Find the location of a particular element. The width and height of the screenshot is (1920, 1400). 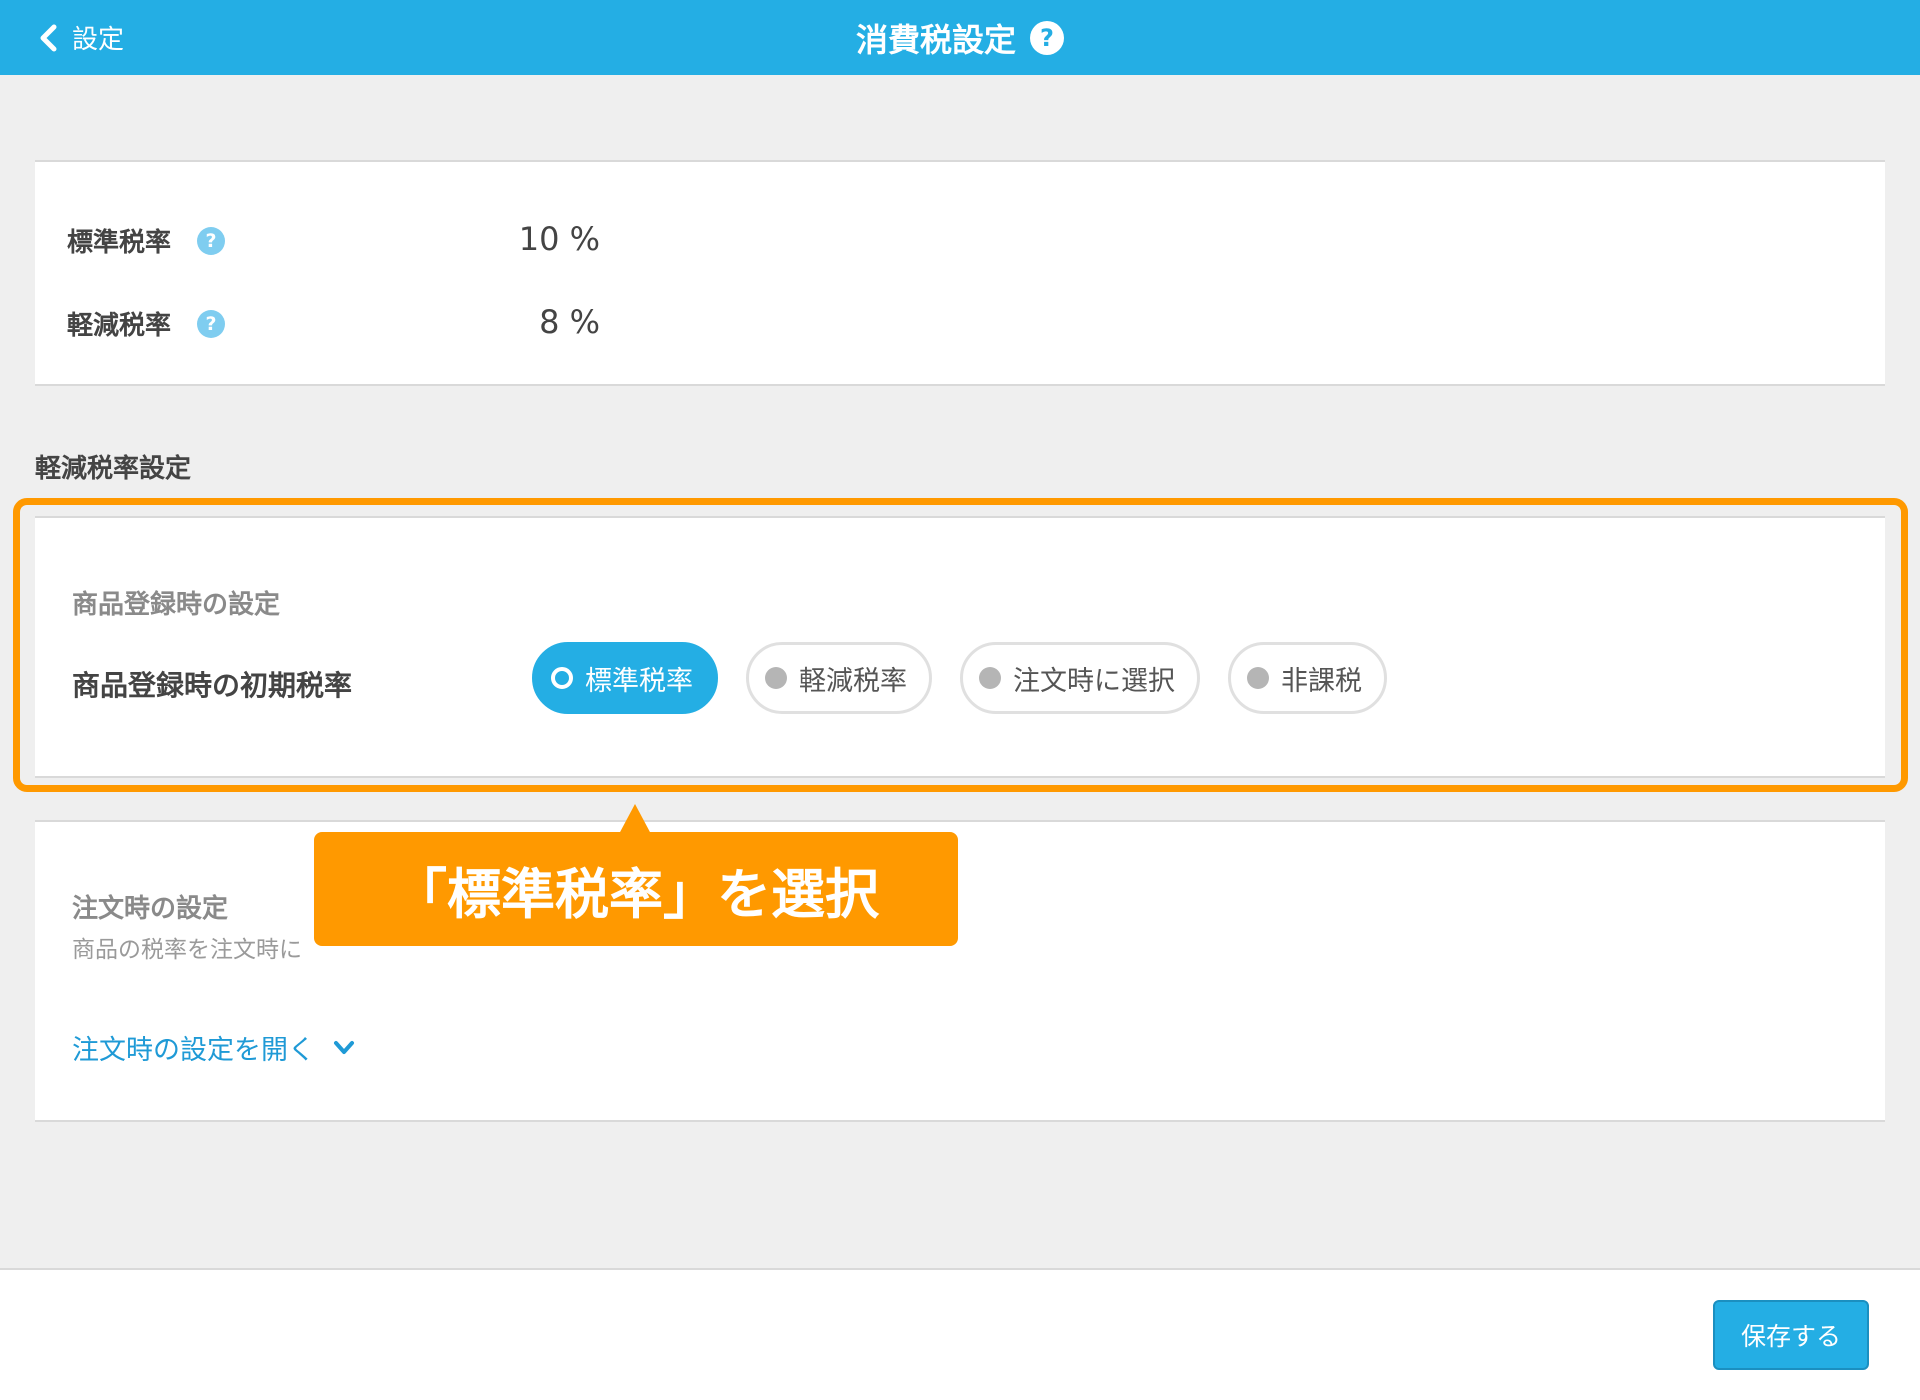

open-order-settings-link: 注文時の設定を開く is located at coordinates (213, 1047).